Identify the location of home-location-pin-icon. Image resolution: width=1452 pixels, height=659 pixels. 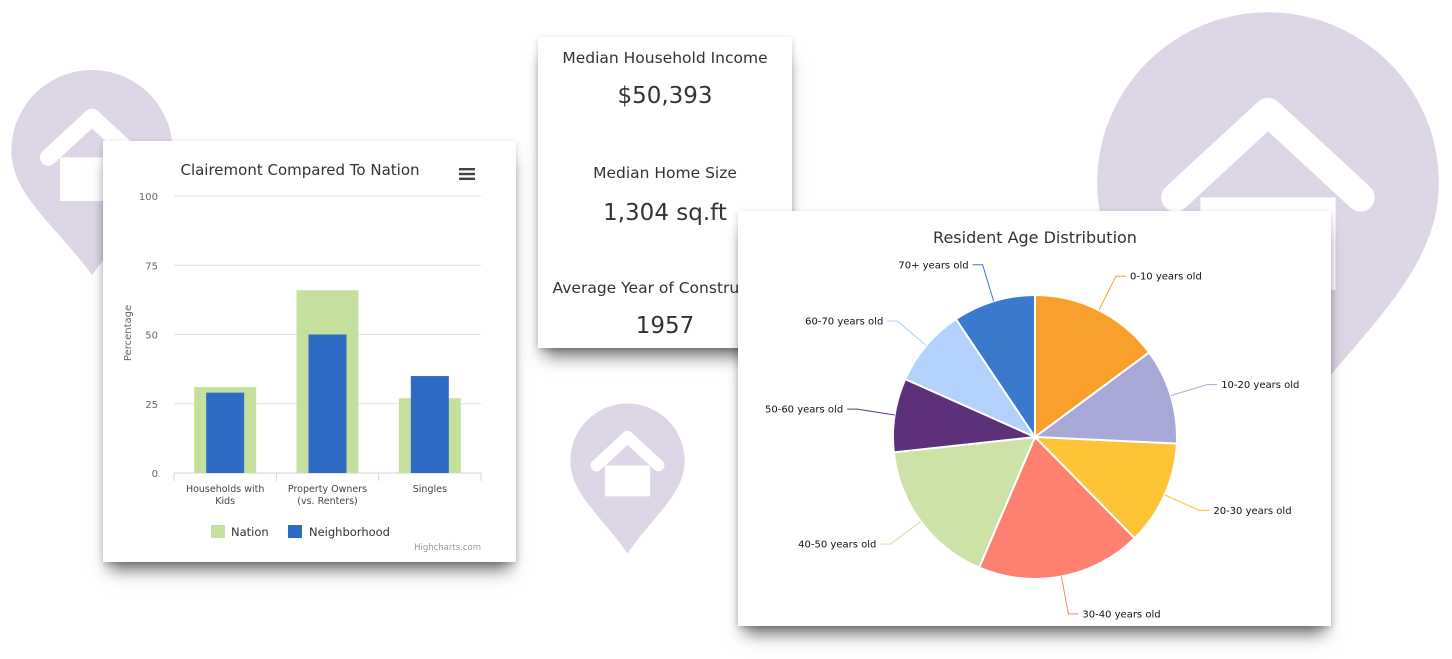
(627, 478).